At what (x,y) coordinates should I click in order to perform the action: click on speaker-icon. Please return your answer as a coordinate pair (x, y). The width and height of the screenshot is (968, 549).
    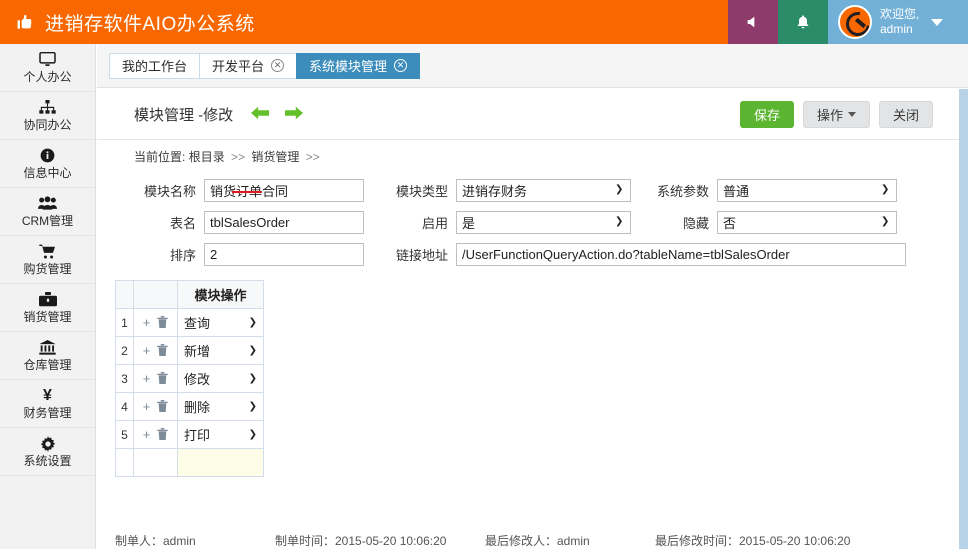
    Looking at the image, I should click on (751, 22).